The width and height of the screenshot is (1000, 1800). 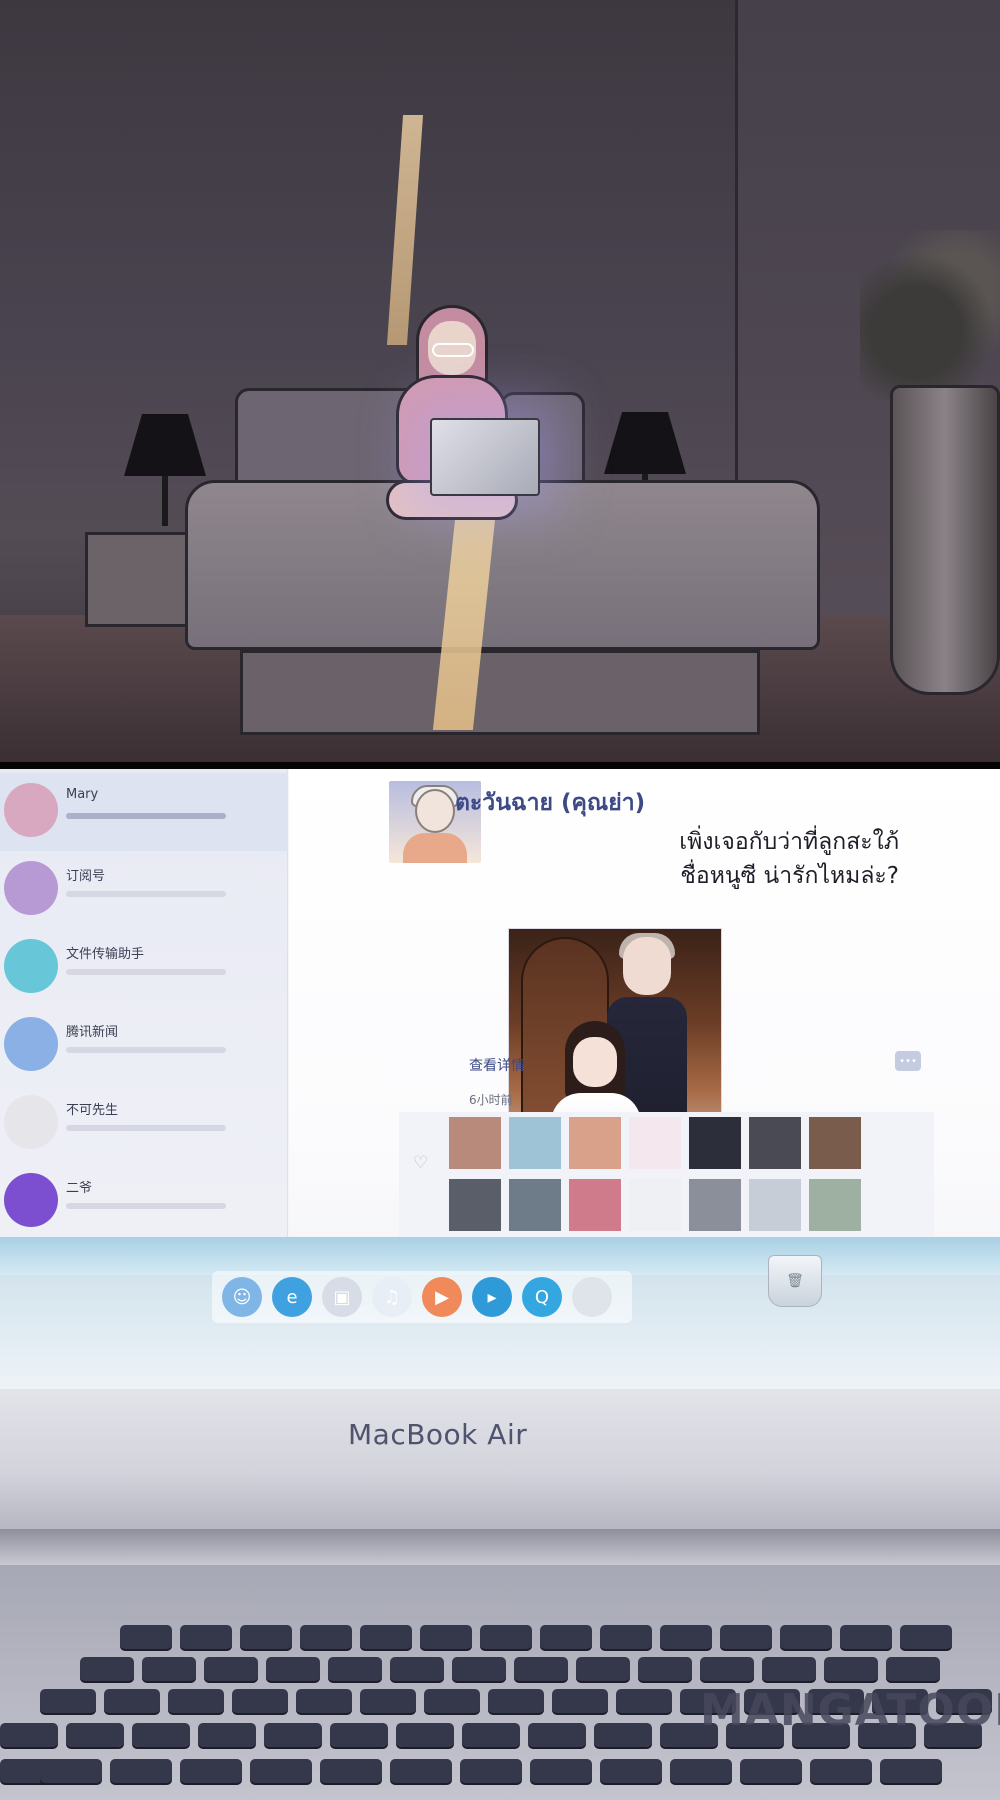 What do you see at coordinates (144, 968) in the screenshot?
I see `chat-item: 文件传输助手` at bounding box center [144, 968].